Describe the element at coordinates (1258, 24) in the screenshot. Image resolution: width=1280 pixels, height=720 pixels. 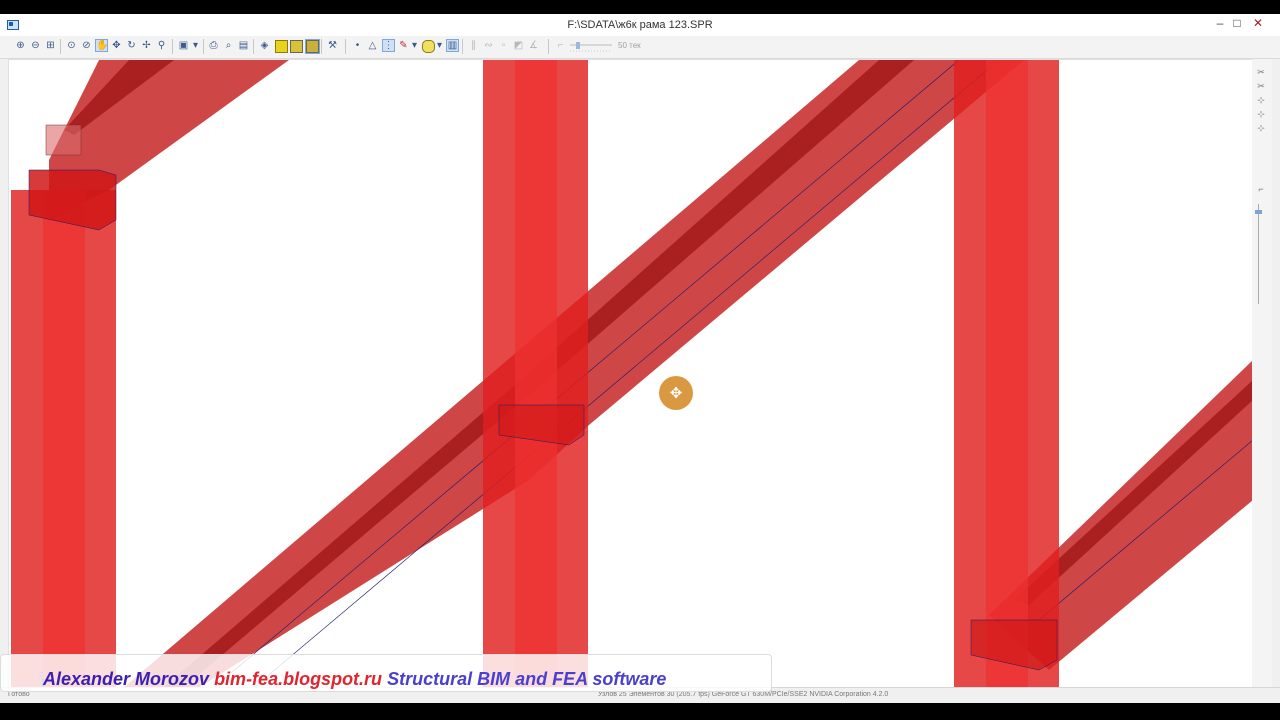
I see `close-button: ✕` at that location.